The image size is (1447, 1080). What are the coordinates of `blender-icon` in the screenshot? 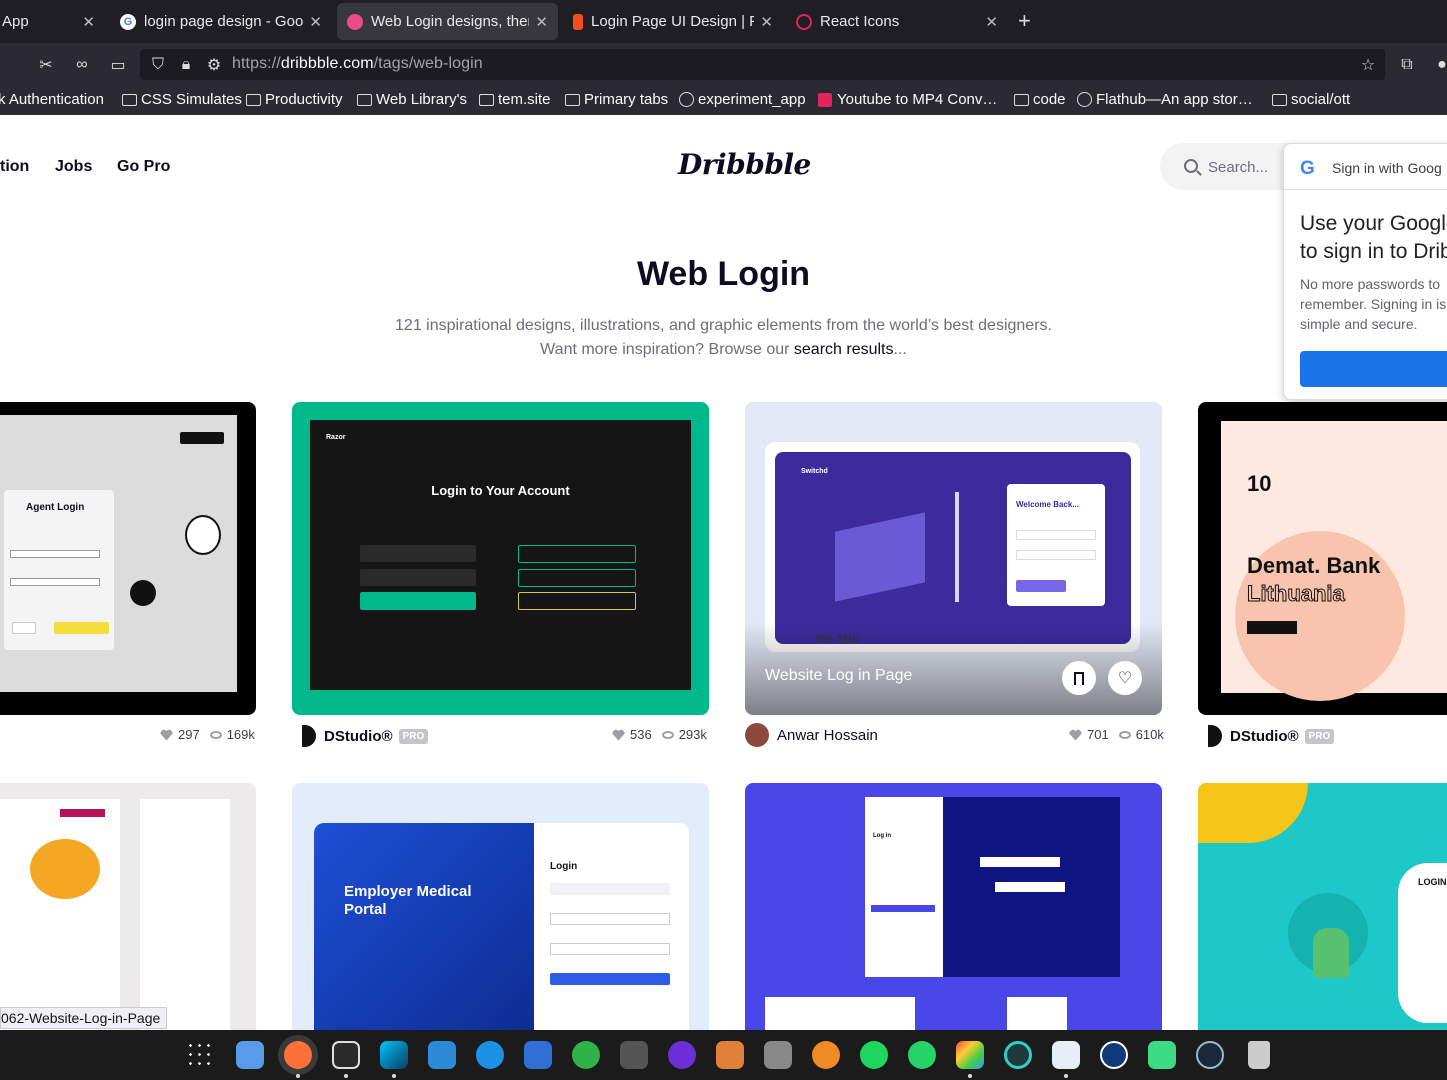 It's located at (826, 1055).